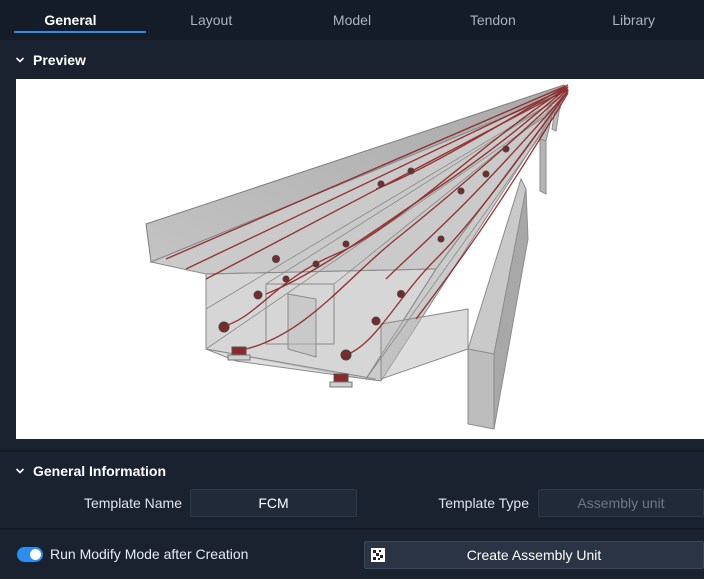 This screenshot has height=579, width=704. I want to click on tab-bar: General Layout Model Tendon Library, so click(352, 20).